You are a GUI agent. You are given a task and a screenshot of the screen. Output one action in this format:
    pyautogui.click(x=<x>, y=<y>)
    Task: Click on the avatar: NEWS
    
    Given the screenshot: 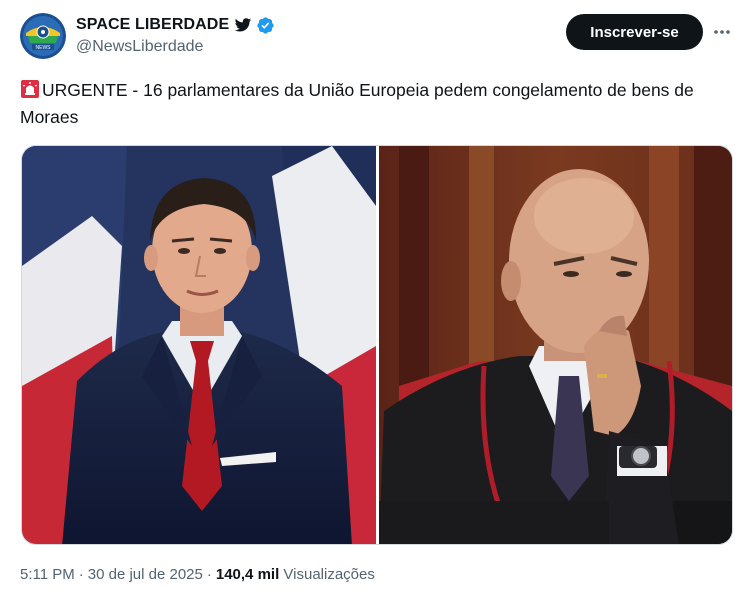 What is the action you would take?
    pyautogui.click(x=43, y=36)
    